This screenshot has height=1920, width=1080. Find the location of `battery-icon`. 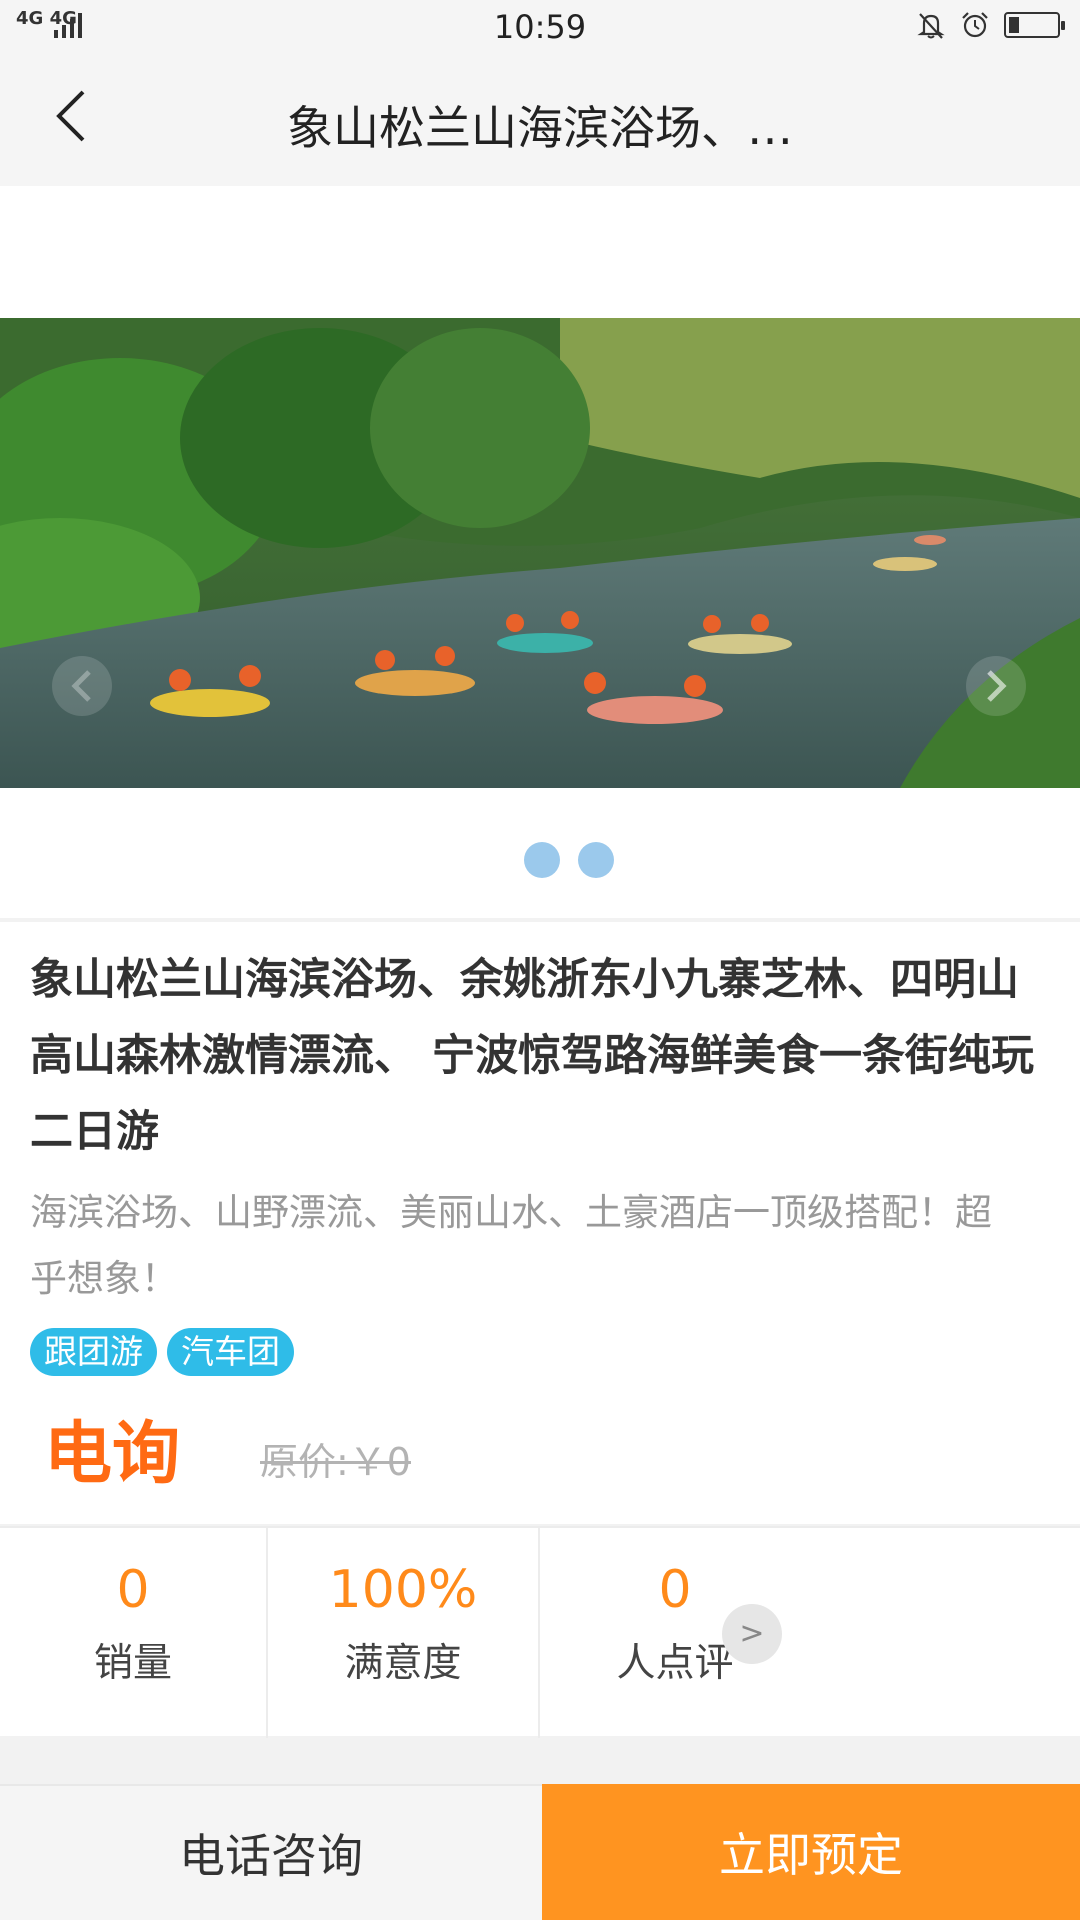

battery-icon is located at coordinates (1034, 25).